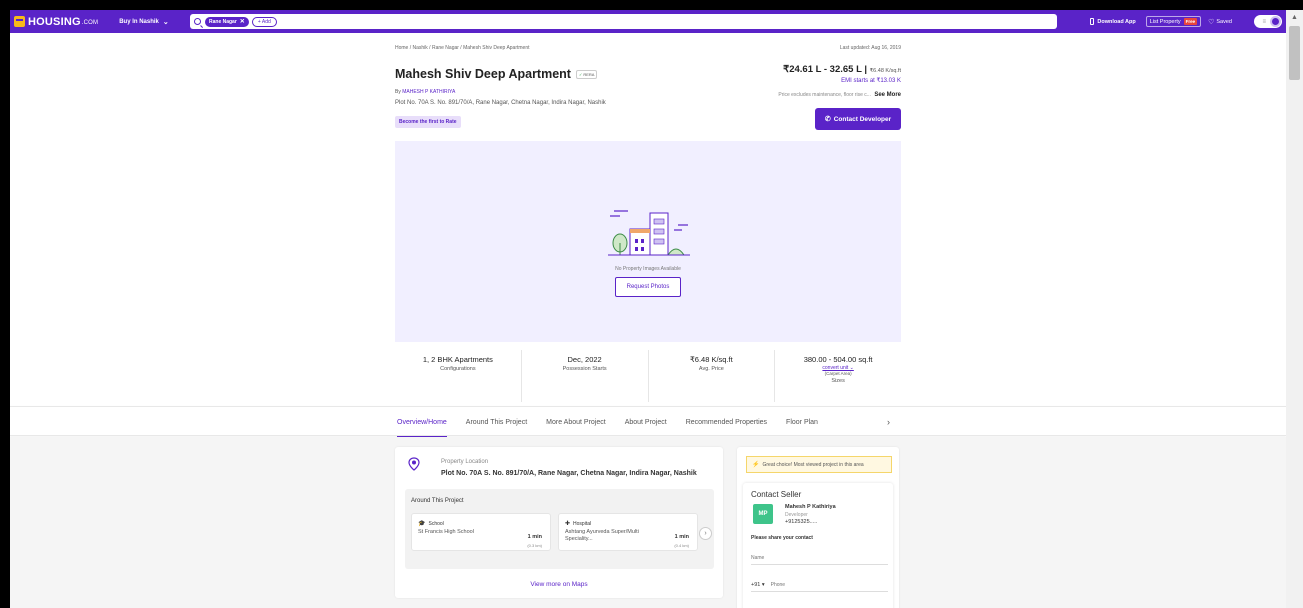 The height and width of the screenshot is (608, 1303). What do you see at coordinates (1294, 309) in the screenshot?
I see `scrollbar: ▲` at bounding box center [1294, 309].